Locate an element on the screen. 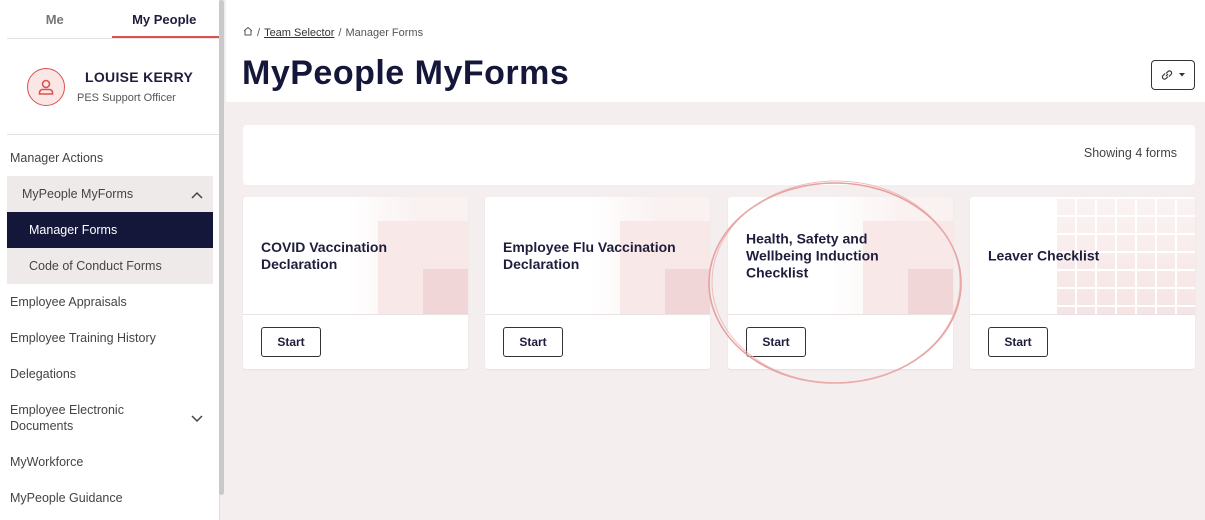  avatar is located at coordinates (46, 86).